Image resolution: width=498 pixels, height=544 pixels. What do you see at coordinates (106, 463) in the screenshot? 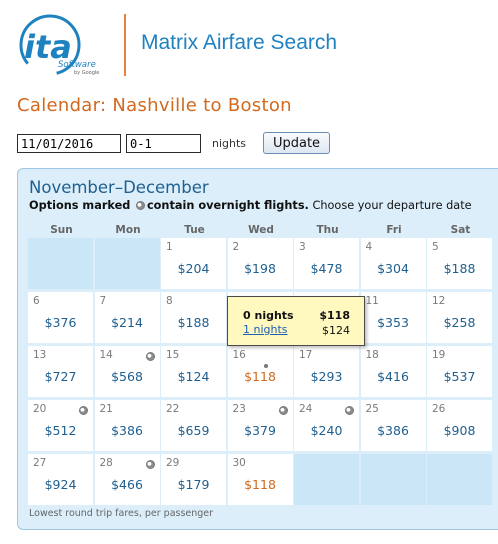
I see `day-number: 28` at bounding box center [106, 463].